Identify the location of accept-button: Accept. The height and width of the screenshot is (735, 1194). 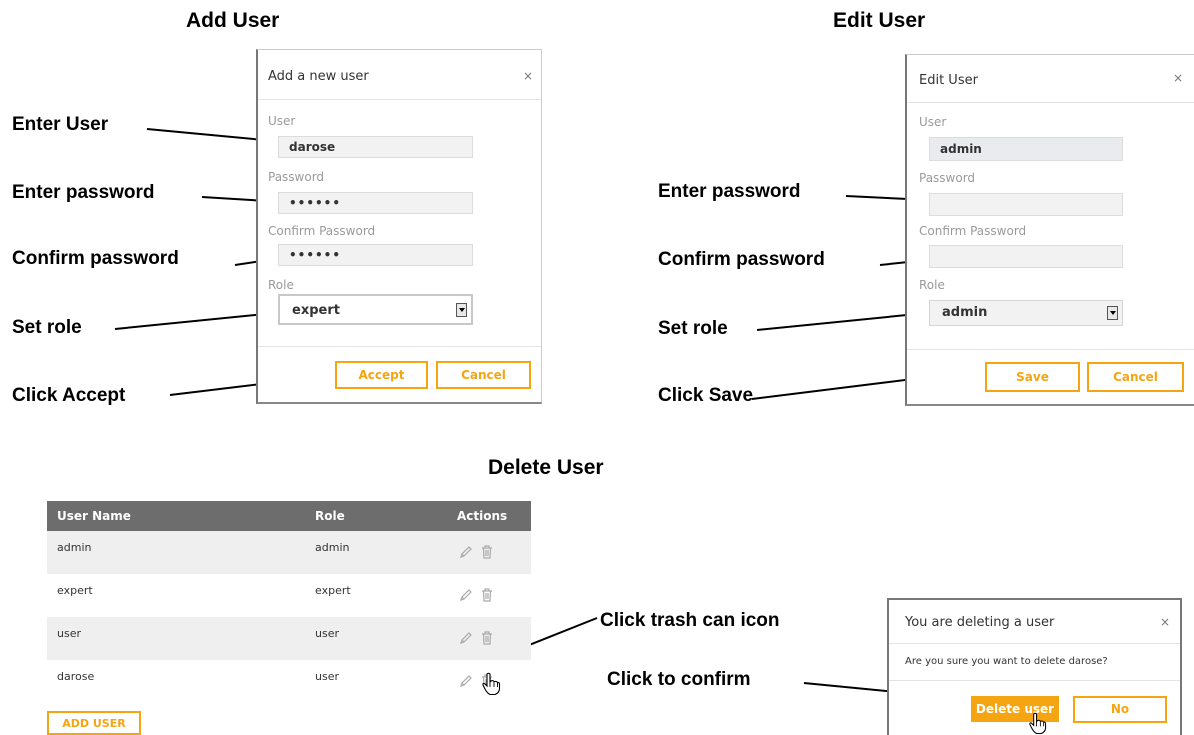
(381, 375).